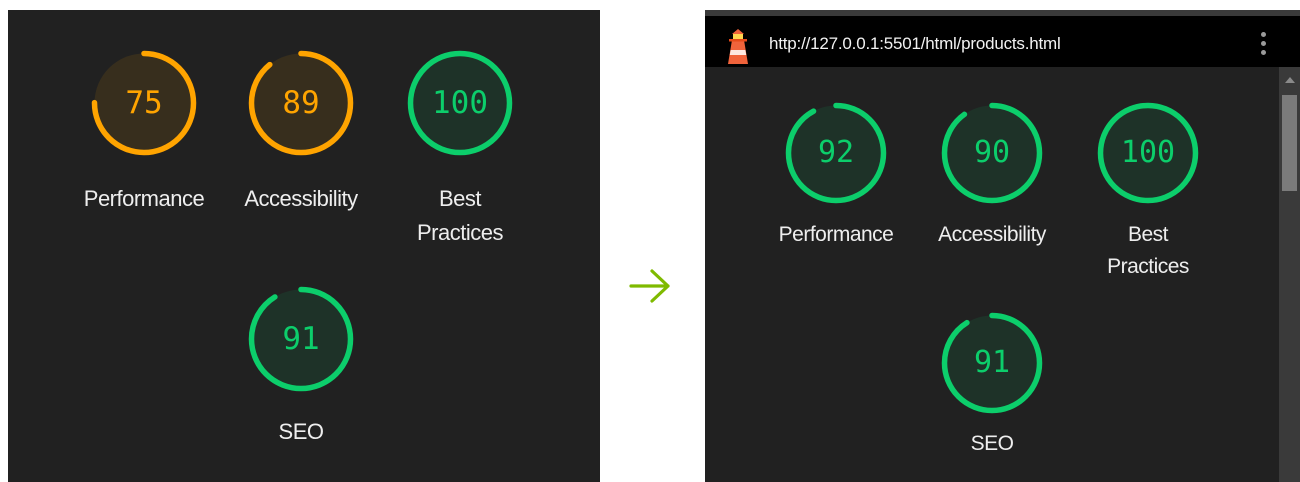 This screenshot has height=482, width=1300. I want to click on gauge-score: 75, so click(144, 103).